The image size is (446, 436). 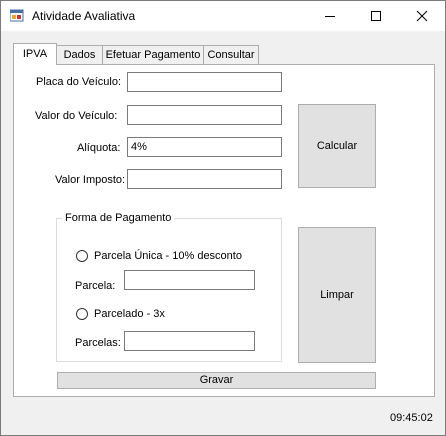 I want to click on tab-label: Efetuar Pagamento, so click(x=153, y=55).